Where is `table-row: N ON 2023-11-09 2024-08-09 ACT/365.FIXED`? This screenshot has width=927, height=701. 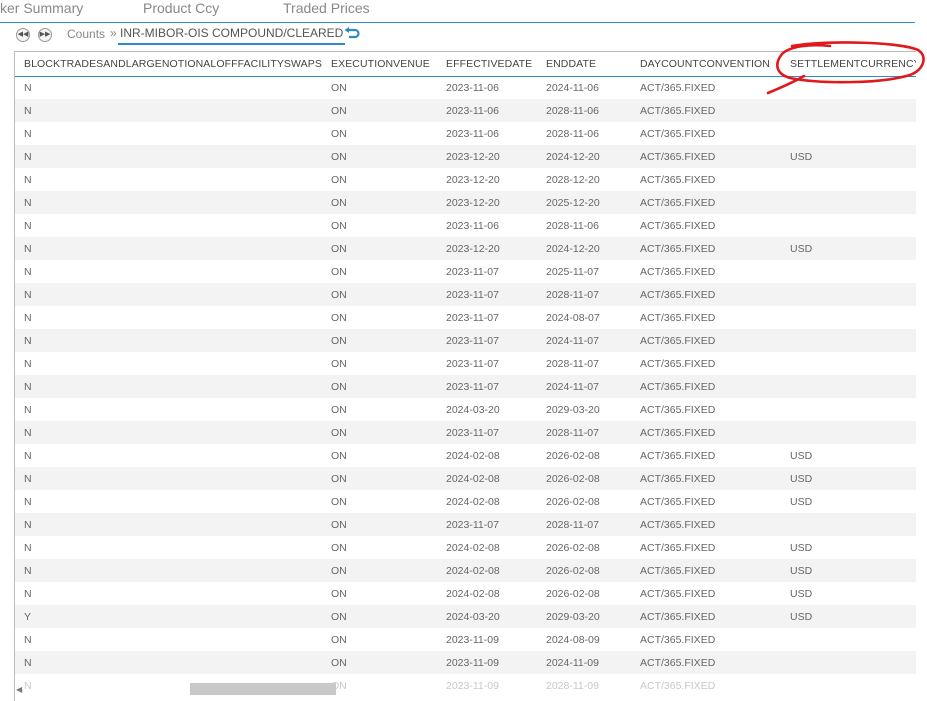 table-row: N ON 2023-11-09 2024-08-09 ACT/365.FIXED is located at coordinates (465, 639).